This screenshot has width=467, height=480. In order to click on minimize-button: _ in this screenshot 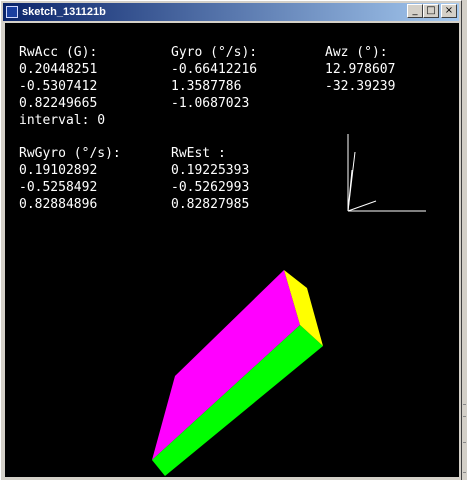, I will do `click(415, 11)`.